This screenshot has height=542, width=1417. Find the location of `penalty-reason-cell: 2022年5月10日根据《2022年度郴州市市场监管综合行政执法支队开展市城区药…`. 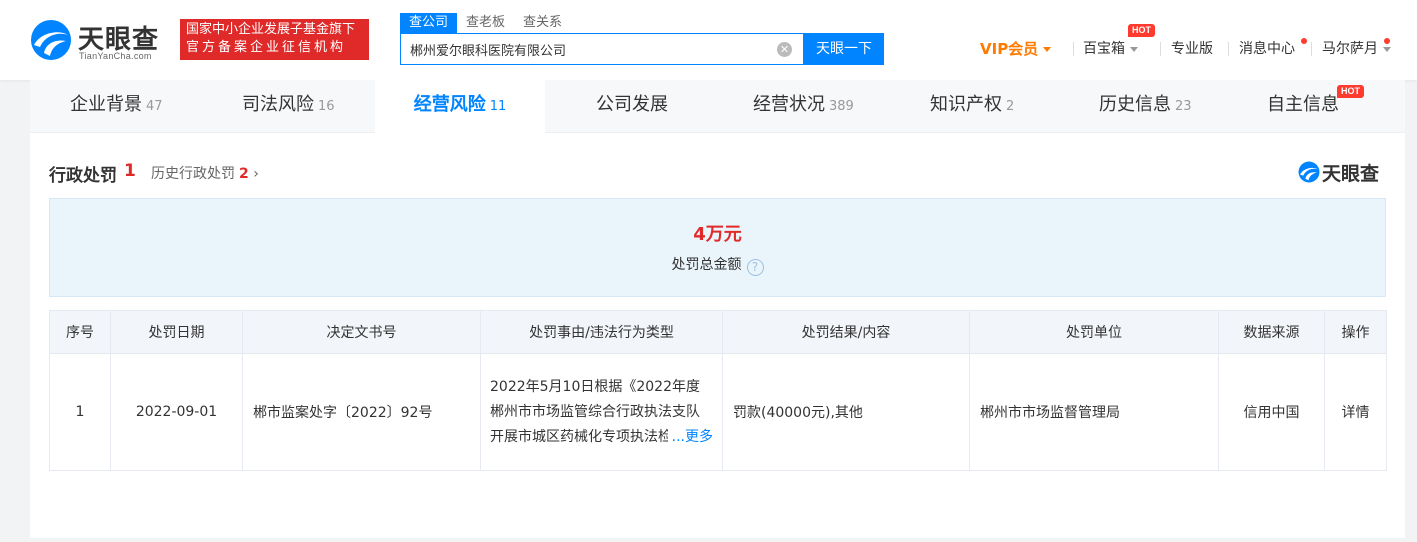

penalty-reason-cell: 2022年5月10日根据《2022年度郴州市市场监管综合行政执法支队开展市城区药… is located at coordinates (601, 412).